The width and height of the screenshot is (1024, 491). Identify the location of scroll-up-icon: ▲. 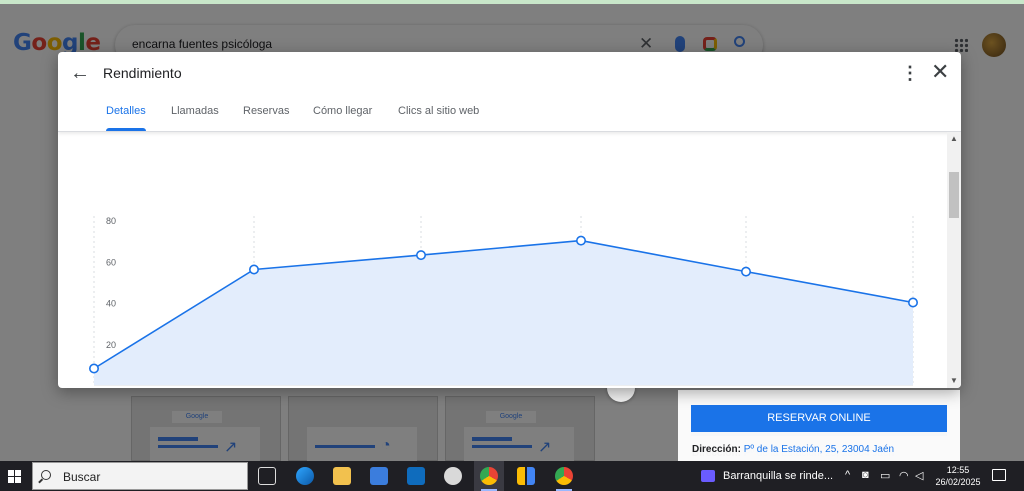
(954, 138).